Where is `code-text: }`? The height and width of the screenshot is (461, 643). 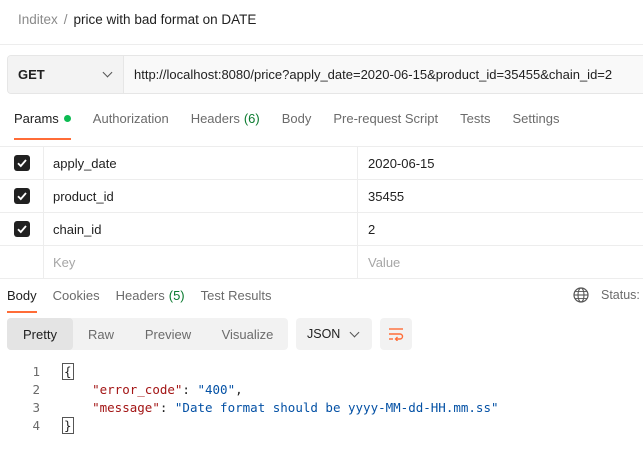 code-text: } is located at coordinates (68, 425).